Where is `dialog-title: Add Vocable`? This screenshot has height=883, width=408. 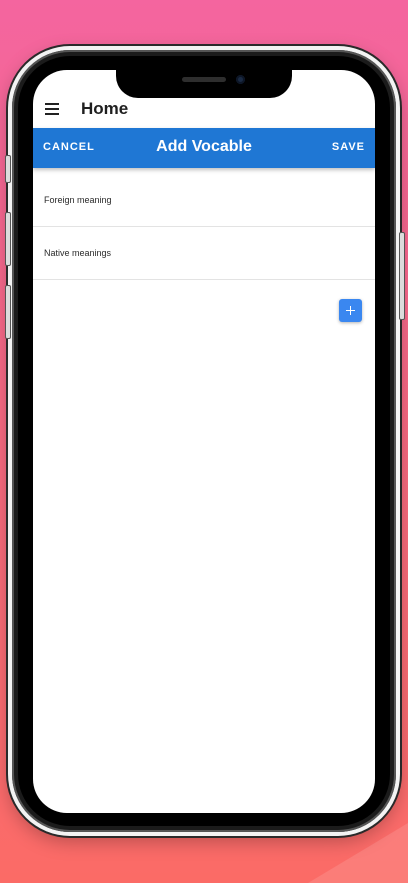
dialog-title: Add Vocable is located at coordinates (204, 146).